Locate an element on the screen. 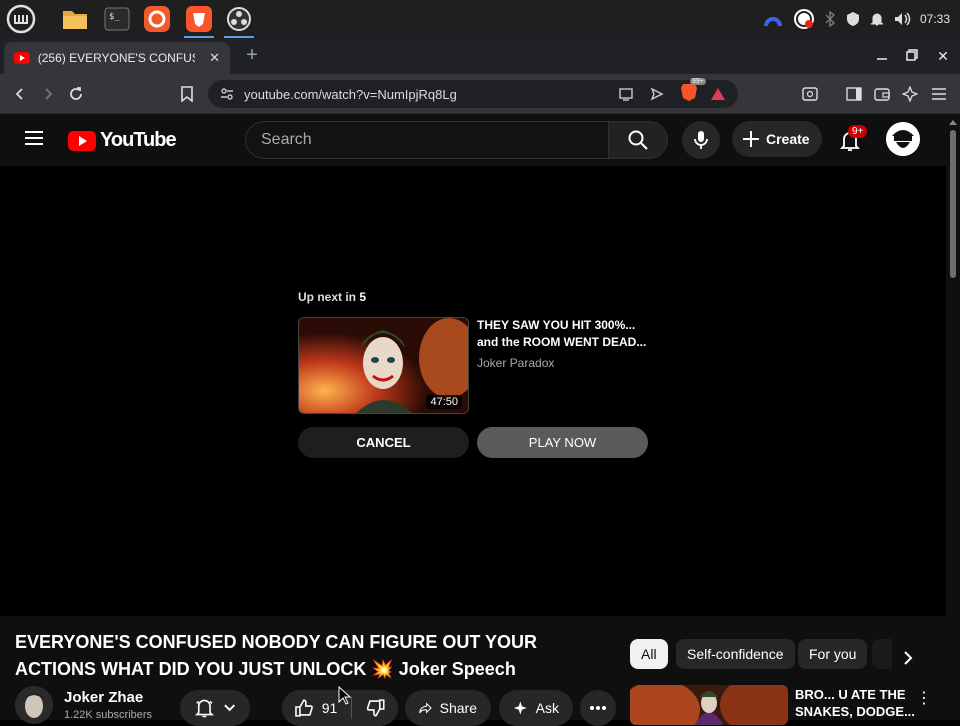 The image size is (960, 726). os-taskbar: $_ 07:33 is located at coordinates (480, 19).